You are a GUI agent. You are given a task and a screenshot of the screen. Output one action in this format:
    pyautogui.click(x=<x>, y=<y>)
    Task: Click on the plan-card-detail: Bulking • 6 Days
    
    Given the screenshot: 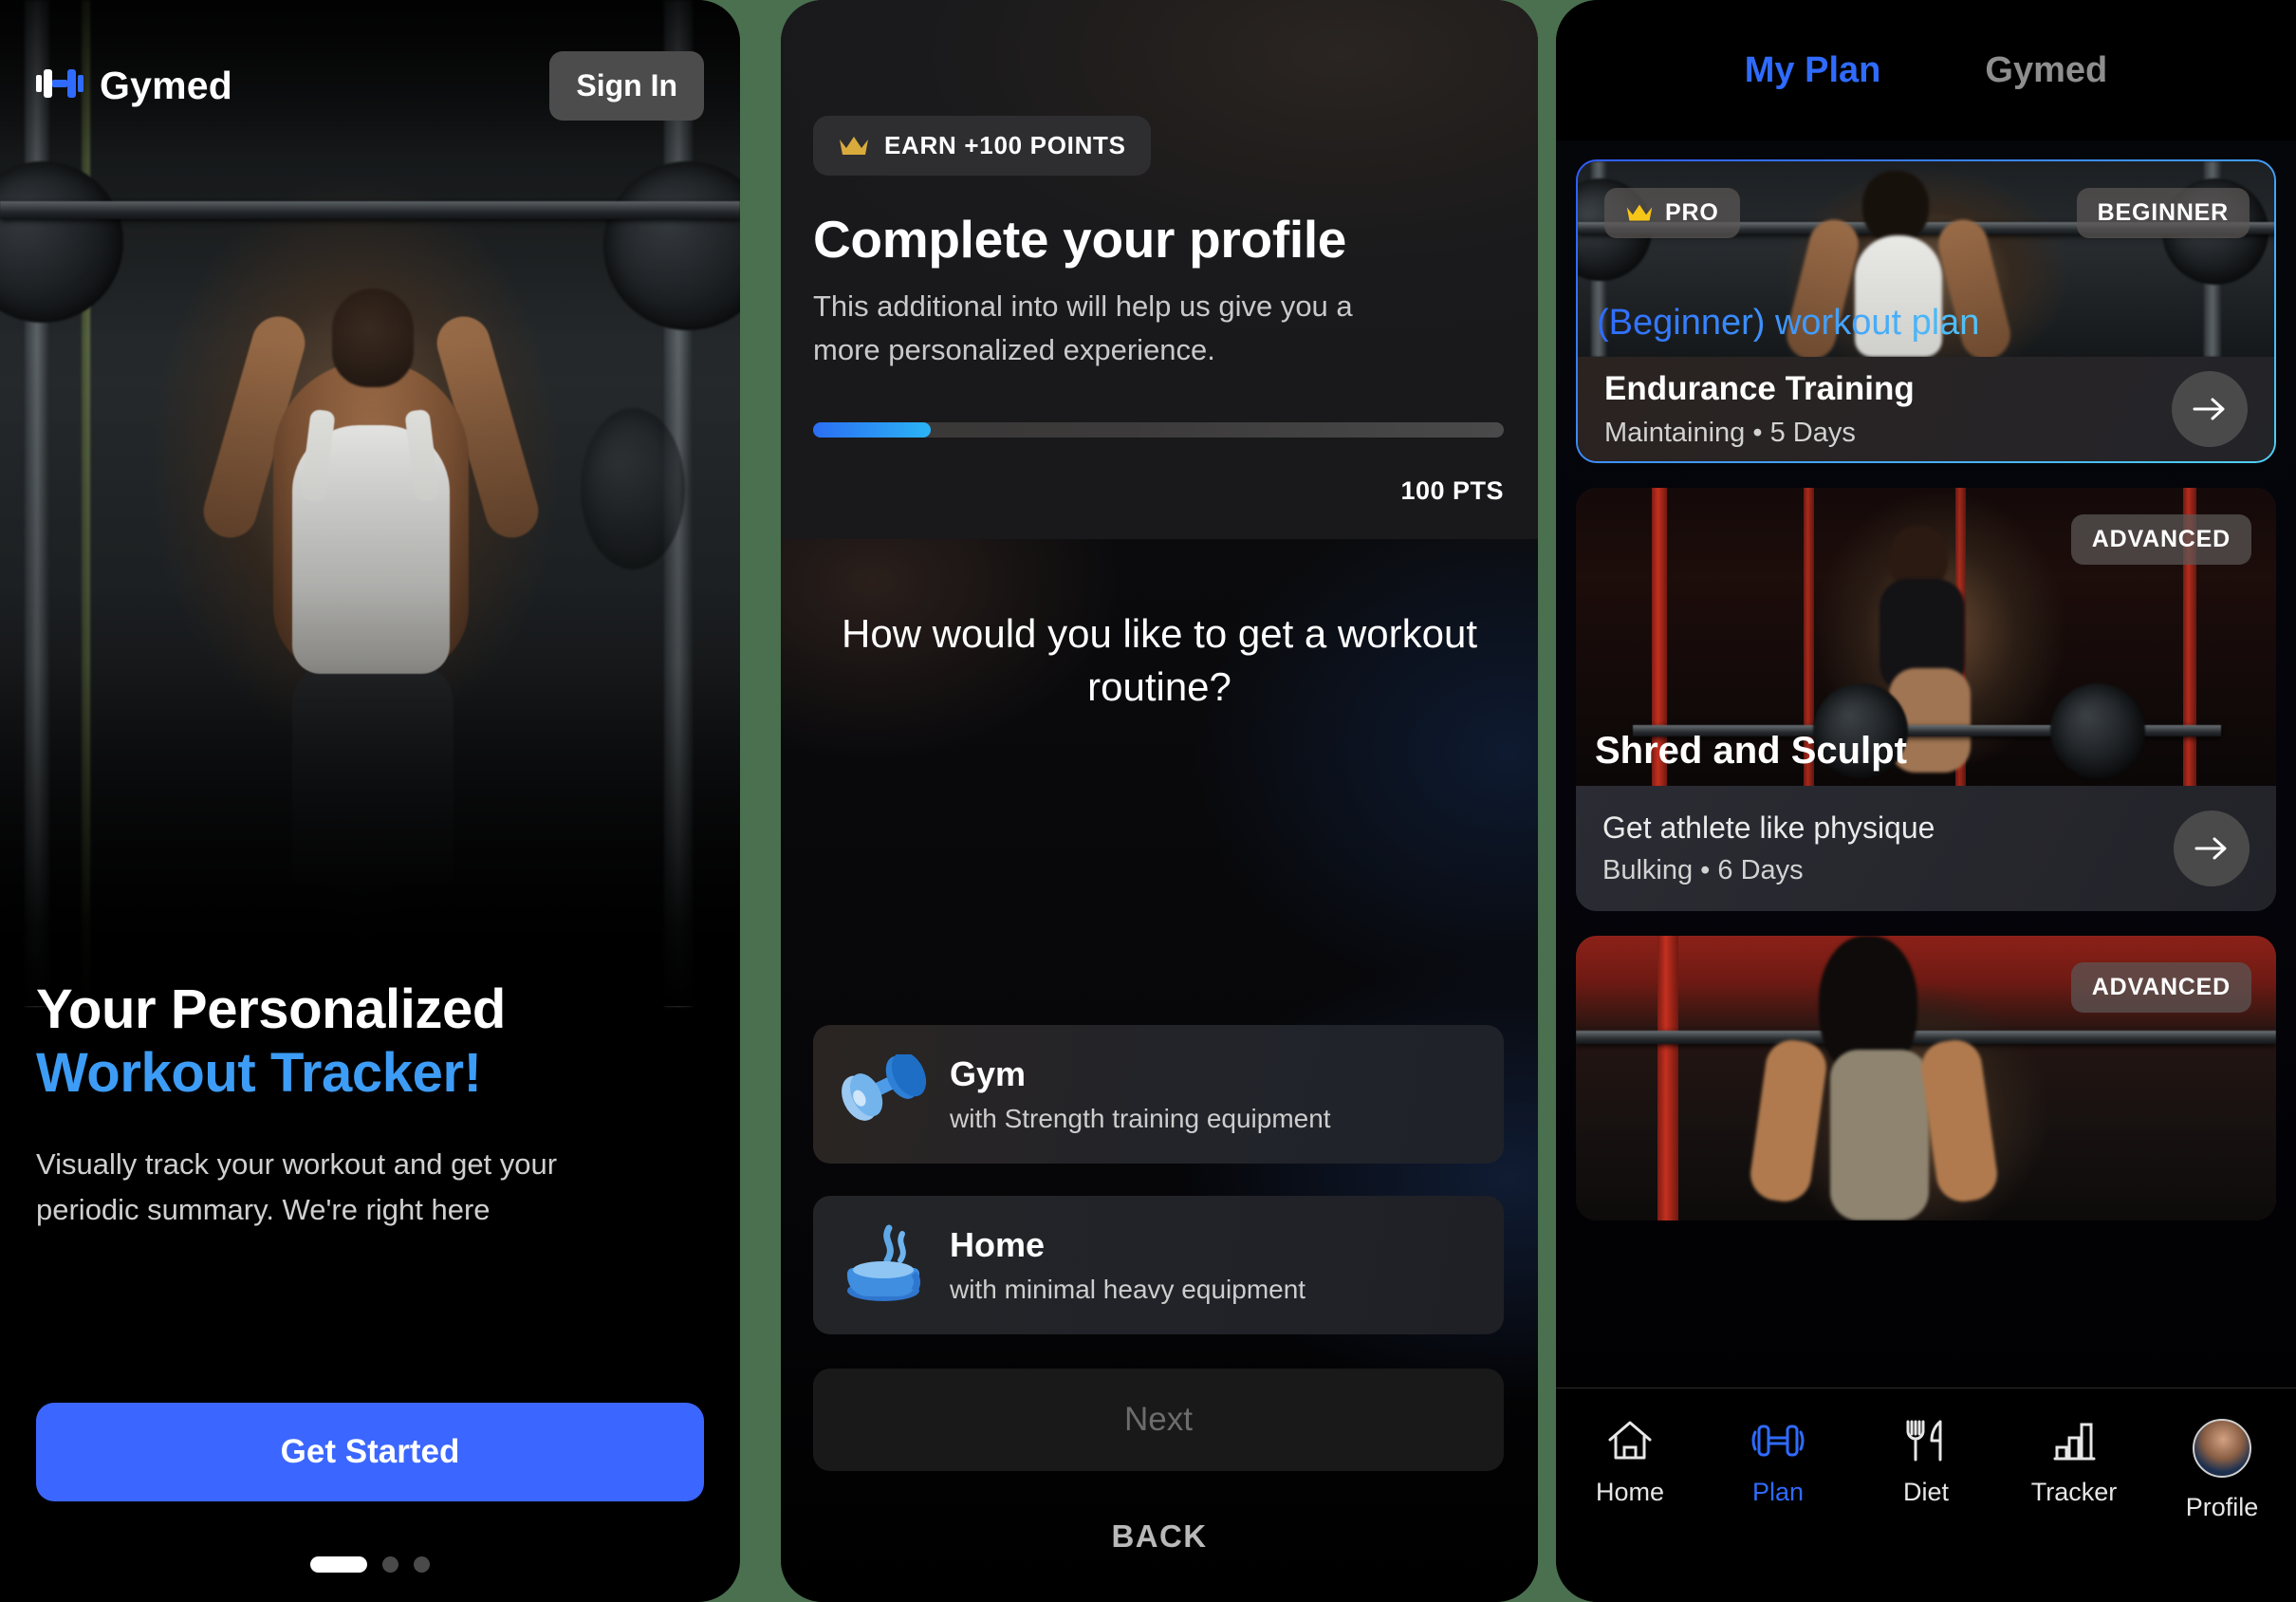 What is the action you would take?
    pyautogui.click(x=1703, y=870)
    